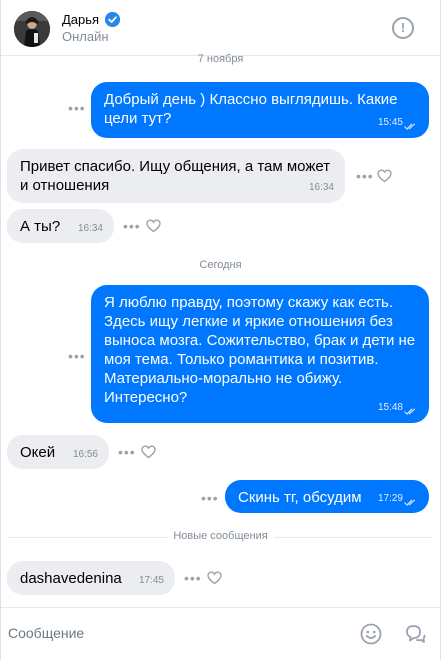 The width and height of the screenshot is (441, 660). Describe the element at coordinates (390, 407) in the screenshot. I see `message-time: 15:48` at that location.